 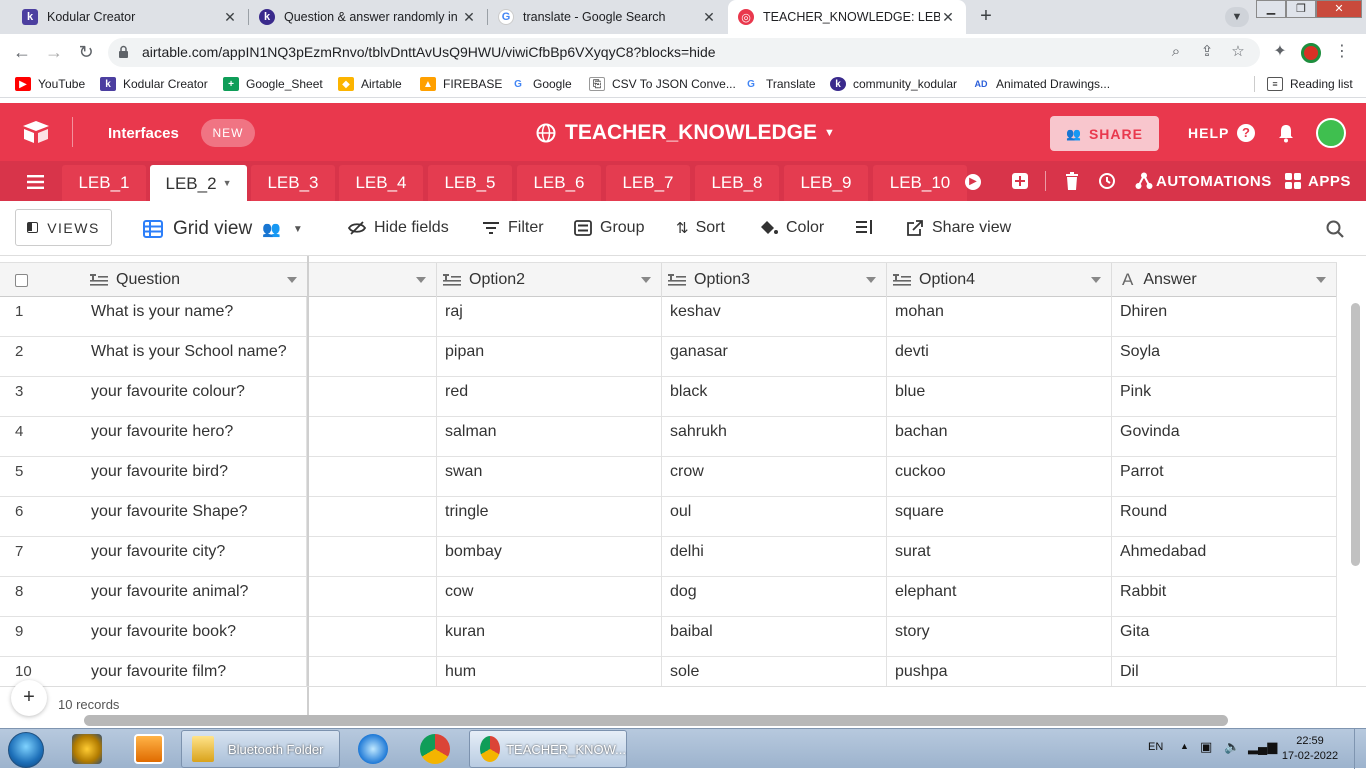 What do you see at coordinates (999, 671) in the screenshot?
I see `cell-option4: pushpa` at bounding box center [999, 671].